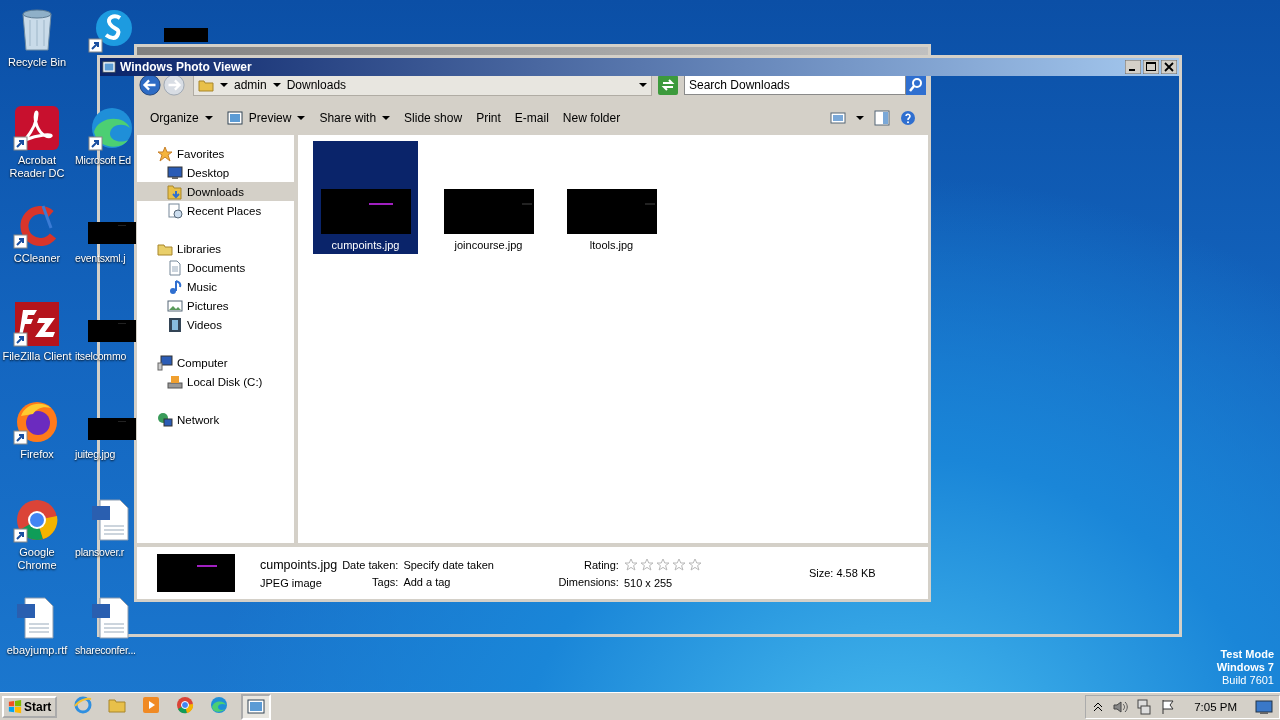 This screenshot has height=720, width=1280. I want to click on toolbar-button: New folder, so click(591, 118).